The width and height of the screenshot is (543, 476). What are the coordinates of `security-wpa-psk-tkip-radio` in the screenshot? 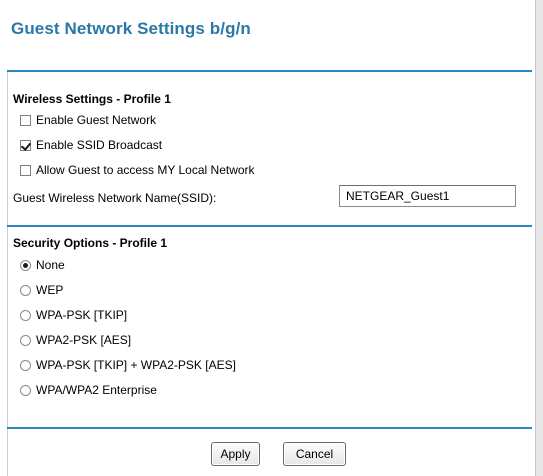 It's located at (25, 315).